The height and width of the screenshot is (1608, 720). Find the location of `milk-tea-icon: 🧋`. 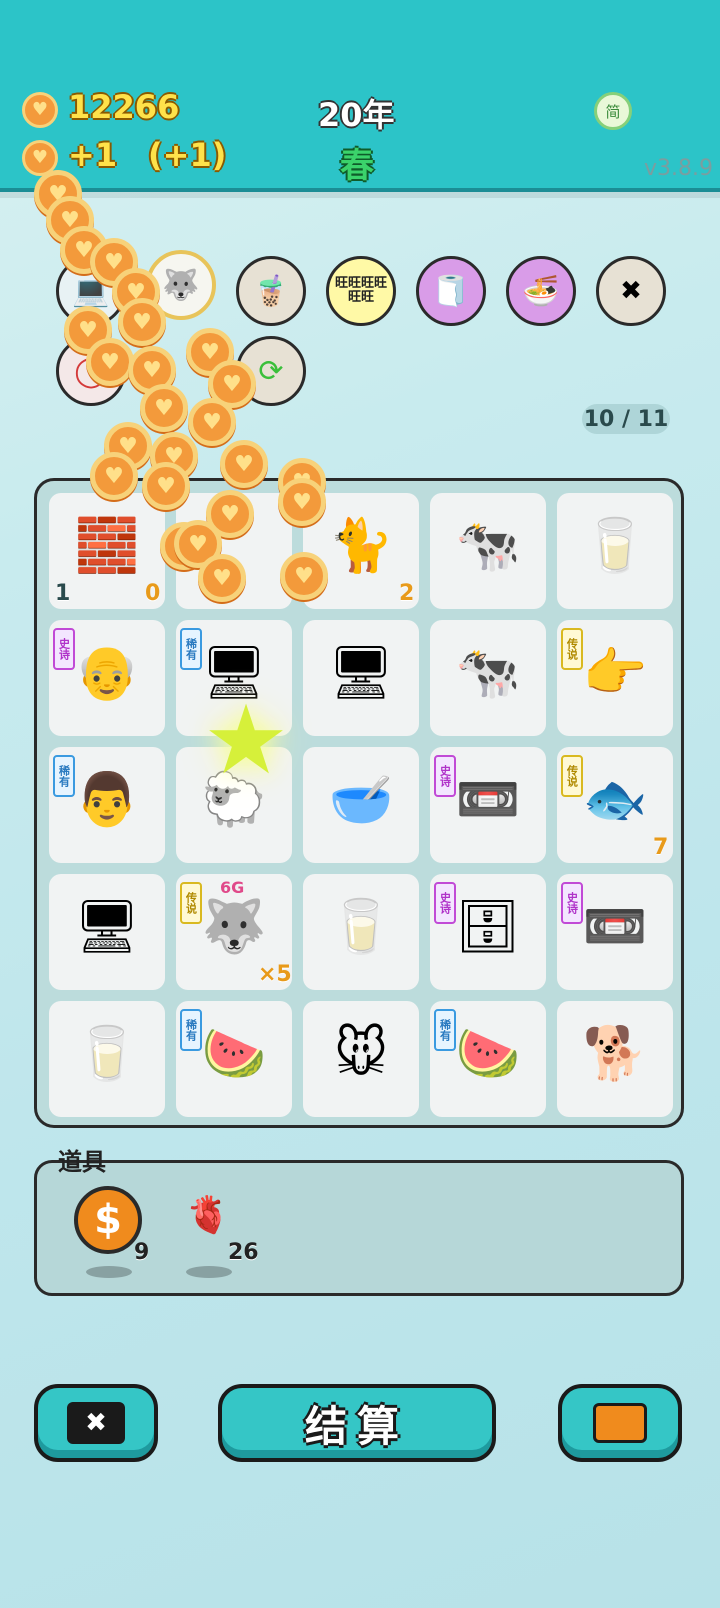

milk-tea-icon: 🧋 is located at coordinates (271, 291).